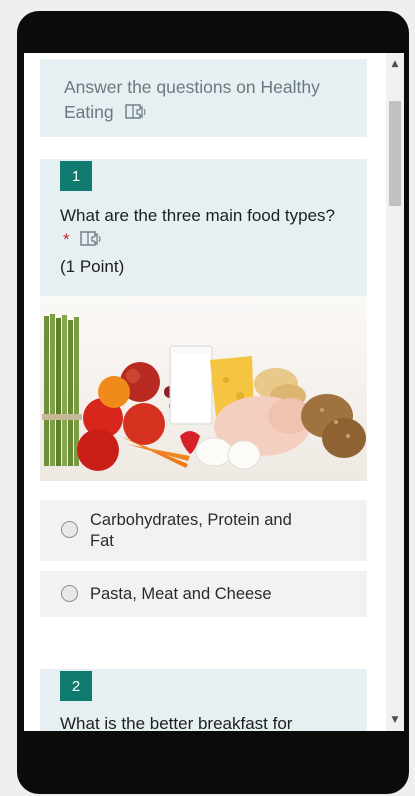  Describe the element at coordinates (176, 722) in the screenshot. I see `question-text: What is the better breakfast for` at that location.